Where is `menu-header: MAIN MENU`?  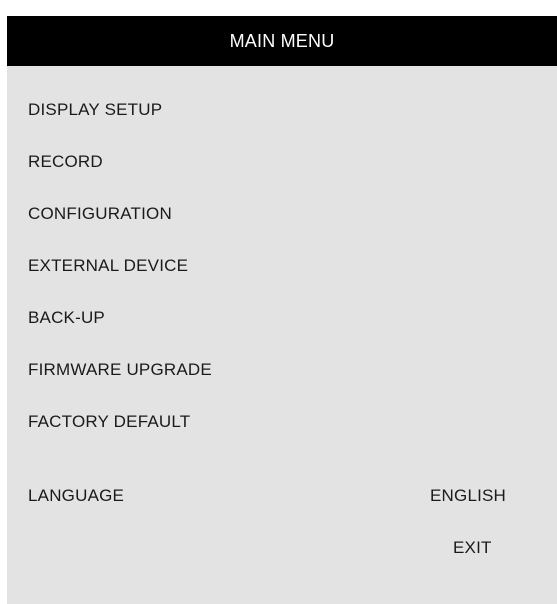 menu-header: MAIN MENU is located at coordinates (282, 41).